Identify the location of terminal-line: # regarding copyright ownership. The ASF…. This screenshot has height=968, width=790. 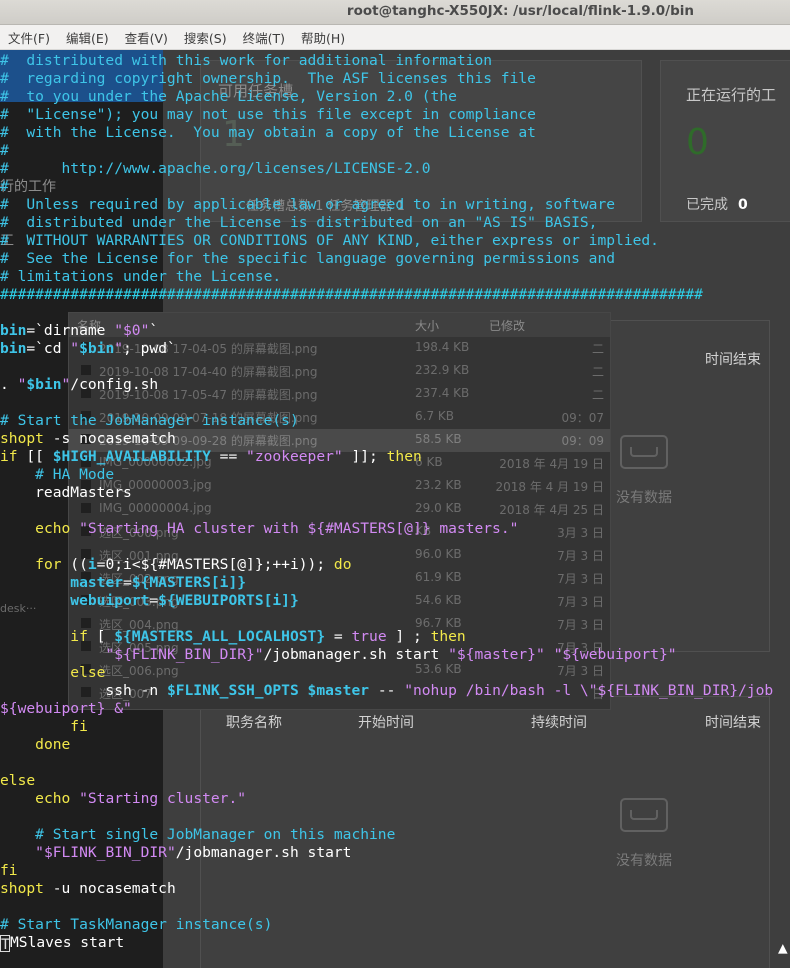
(268, 79).